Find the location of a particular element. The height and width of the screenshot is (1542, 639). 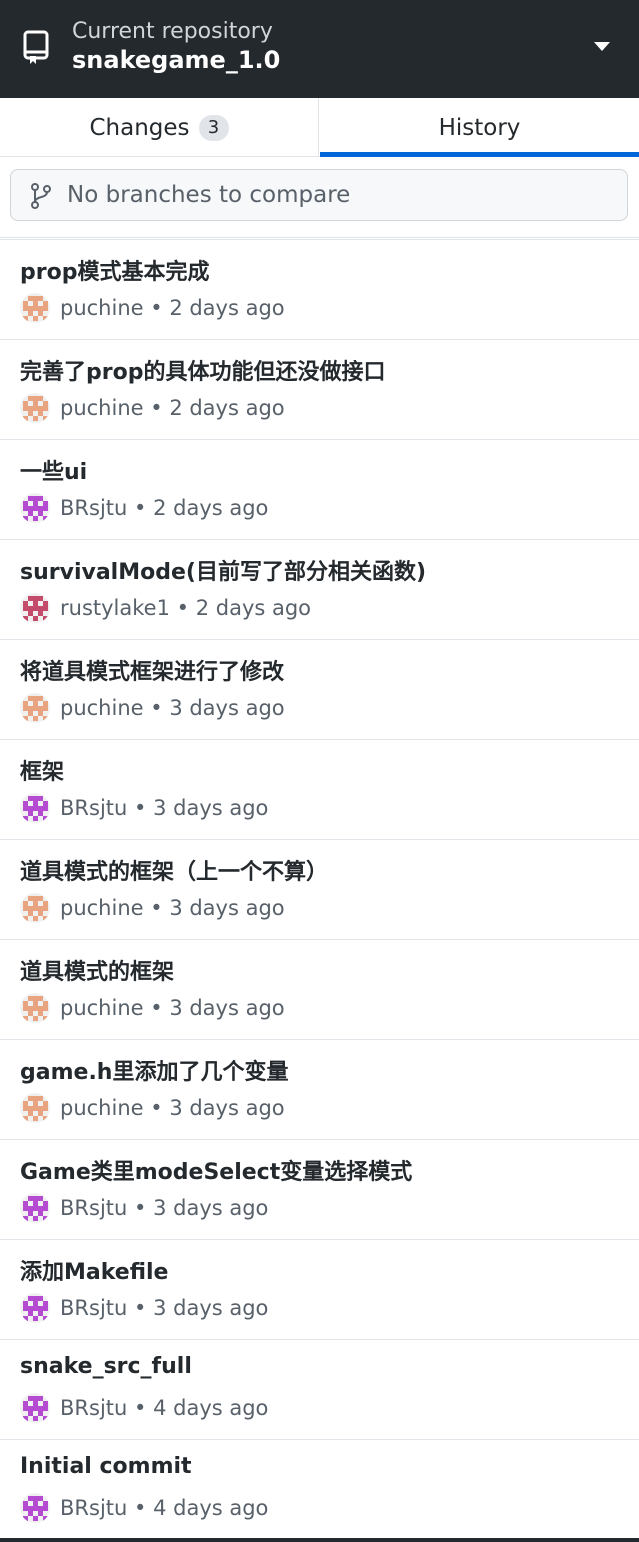

repository-selector: Current repository snakegame_1.0 is located at coordinates (319, 49).